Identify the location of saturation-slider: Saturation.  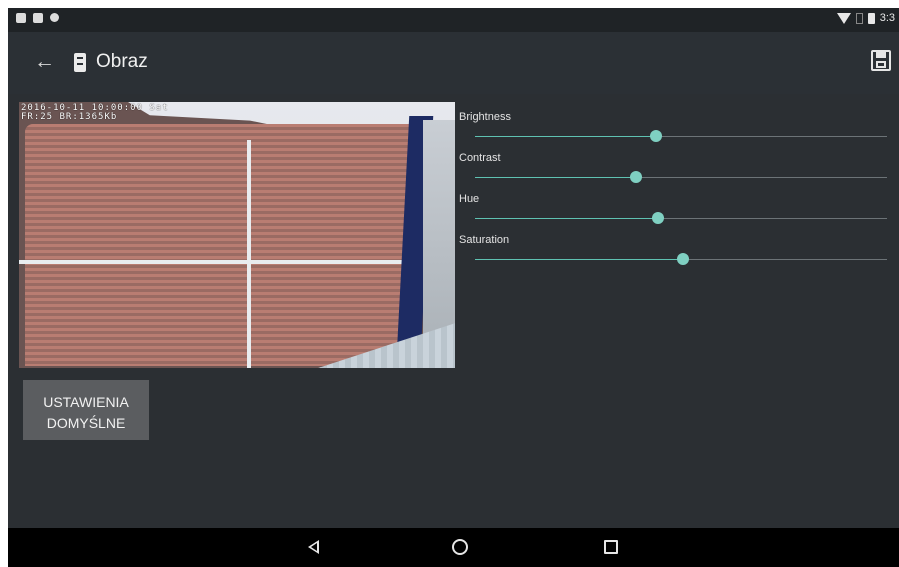
(674, 254).